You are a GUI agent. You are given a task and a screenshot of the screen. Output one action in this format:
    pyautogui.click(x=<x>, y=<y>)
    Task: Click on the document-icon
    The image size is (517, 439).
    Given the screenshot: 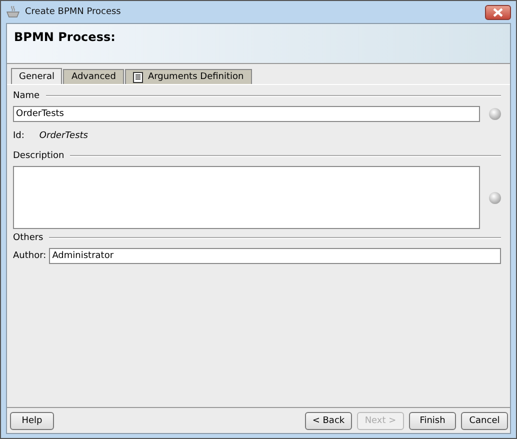 What is the action you would take?
    pyautogui.click(x=137, y=77)
    